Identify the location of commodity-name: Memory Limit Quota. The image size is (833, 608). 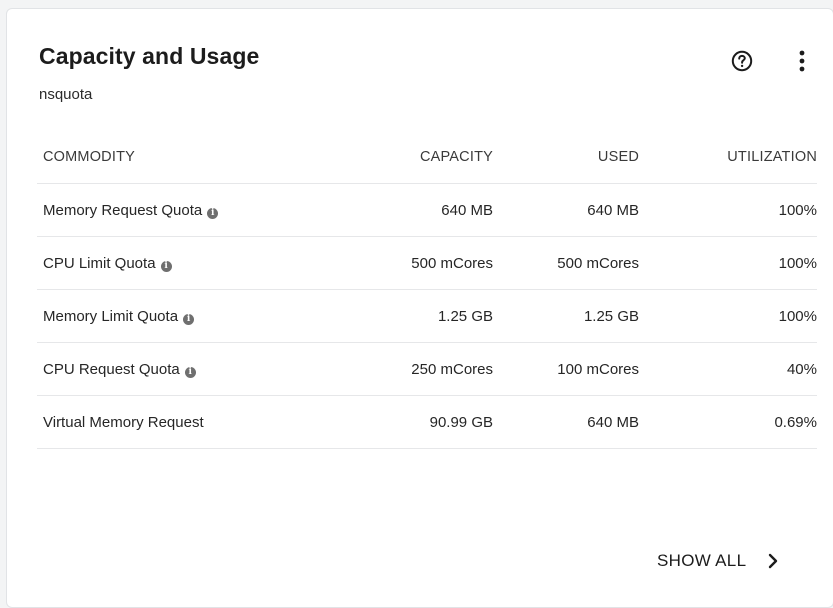
(111, 316).